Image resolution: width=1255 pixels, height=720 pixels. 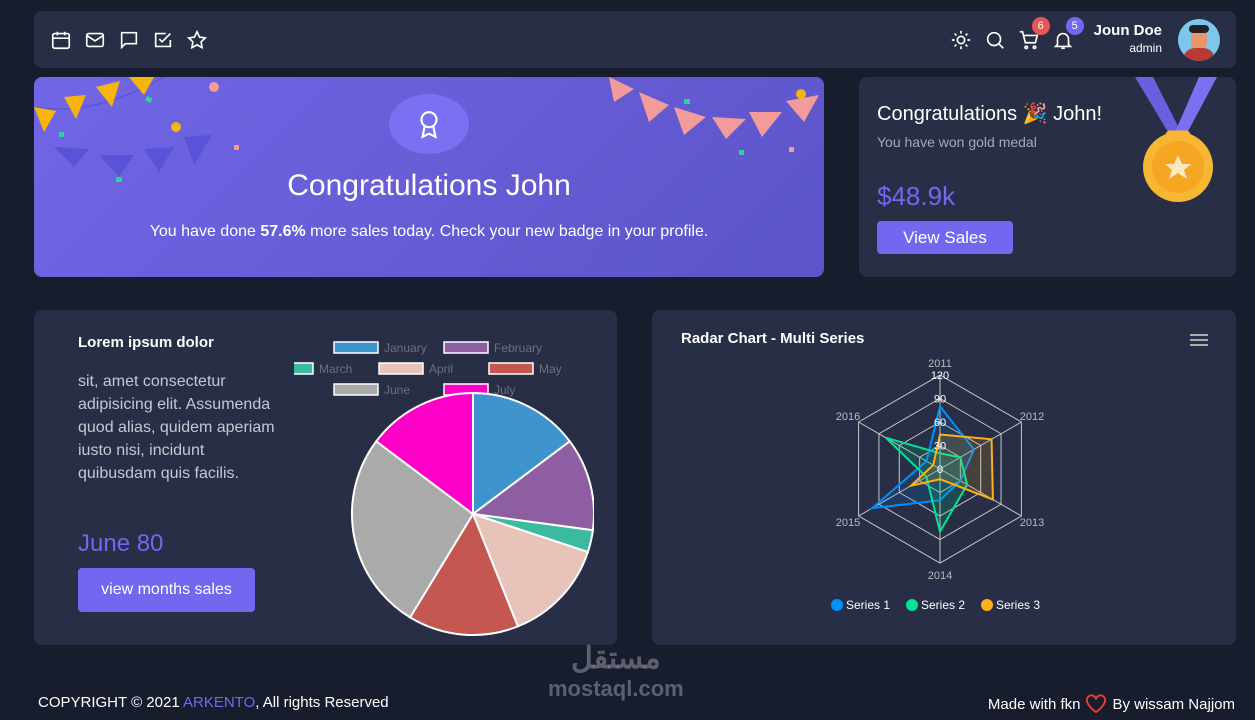 I want to click on sun-icon, so click(x=961, y=40).